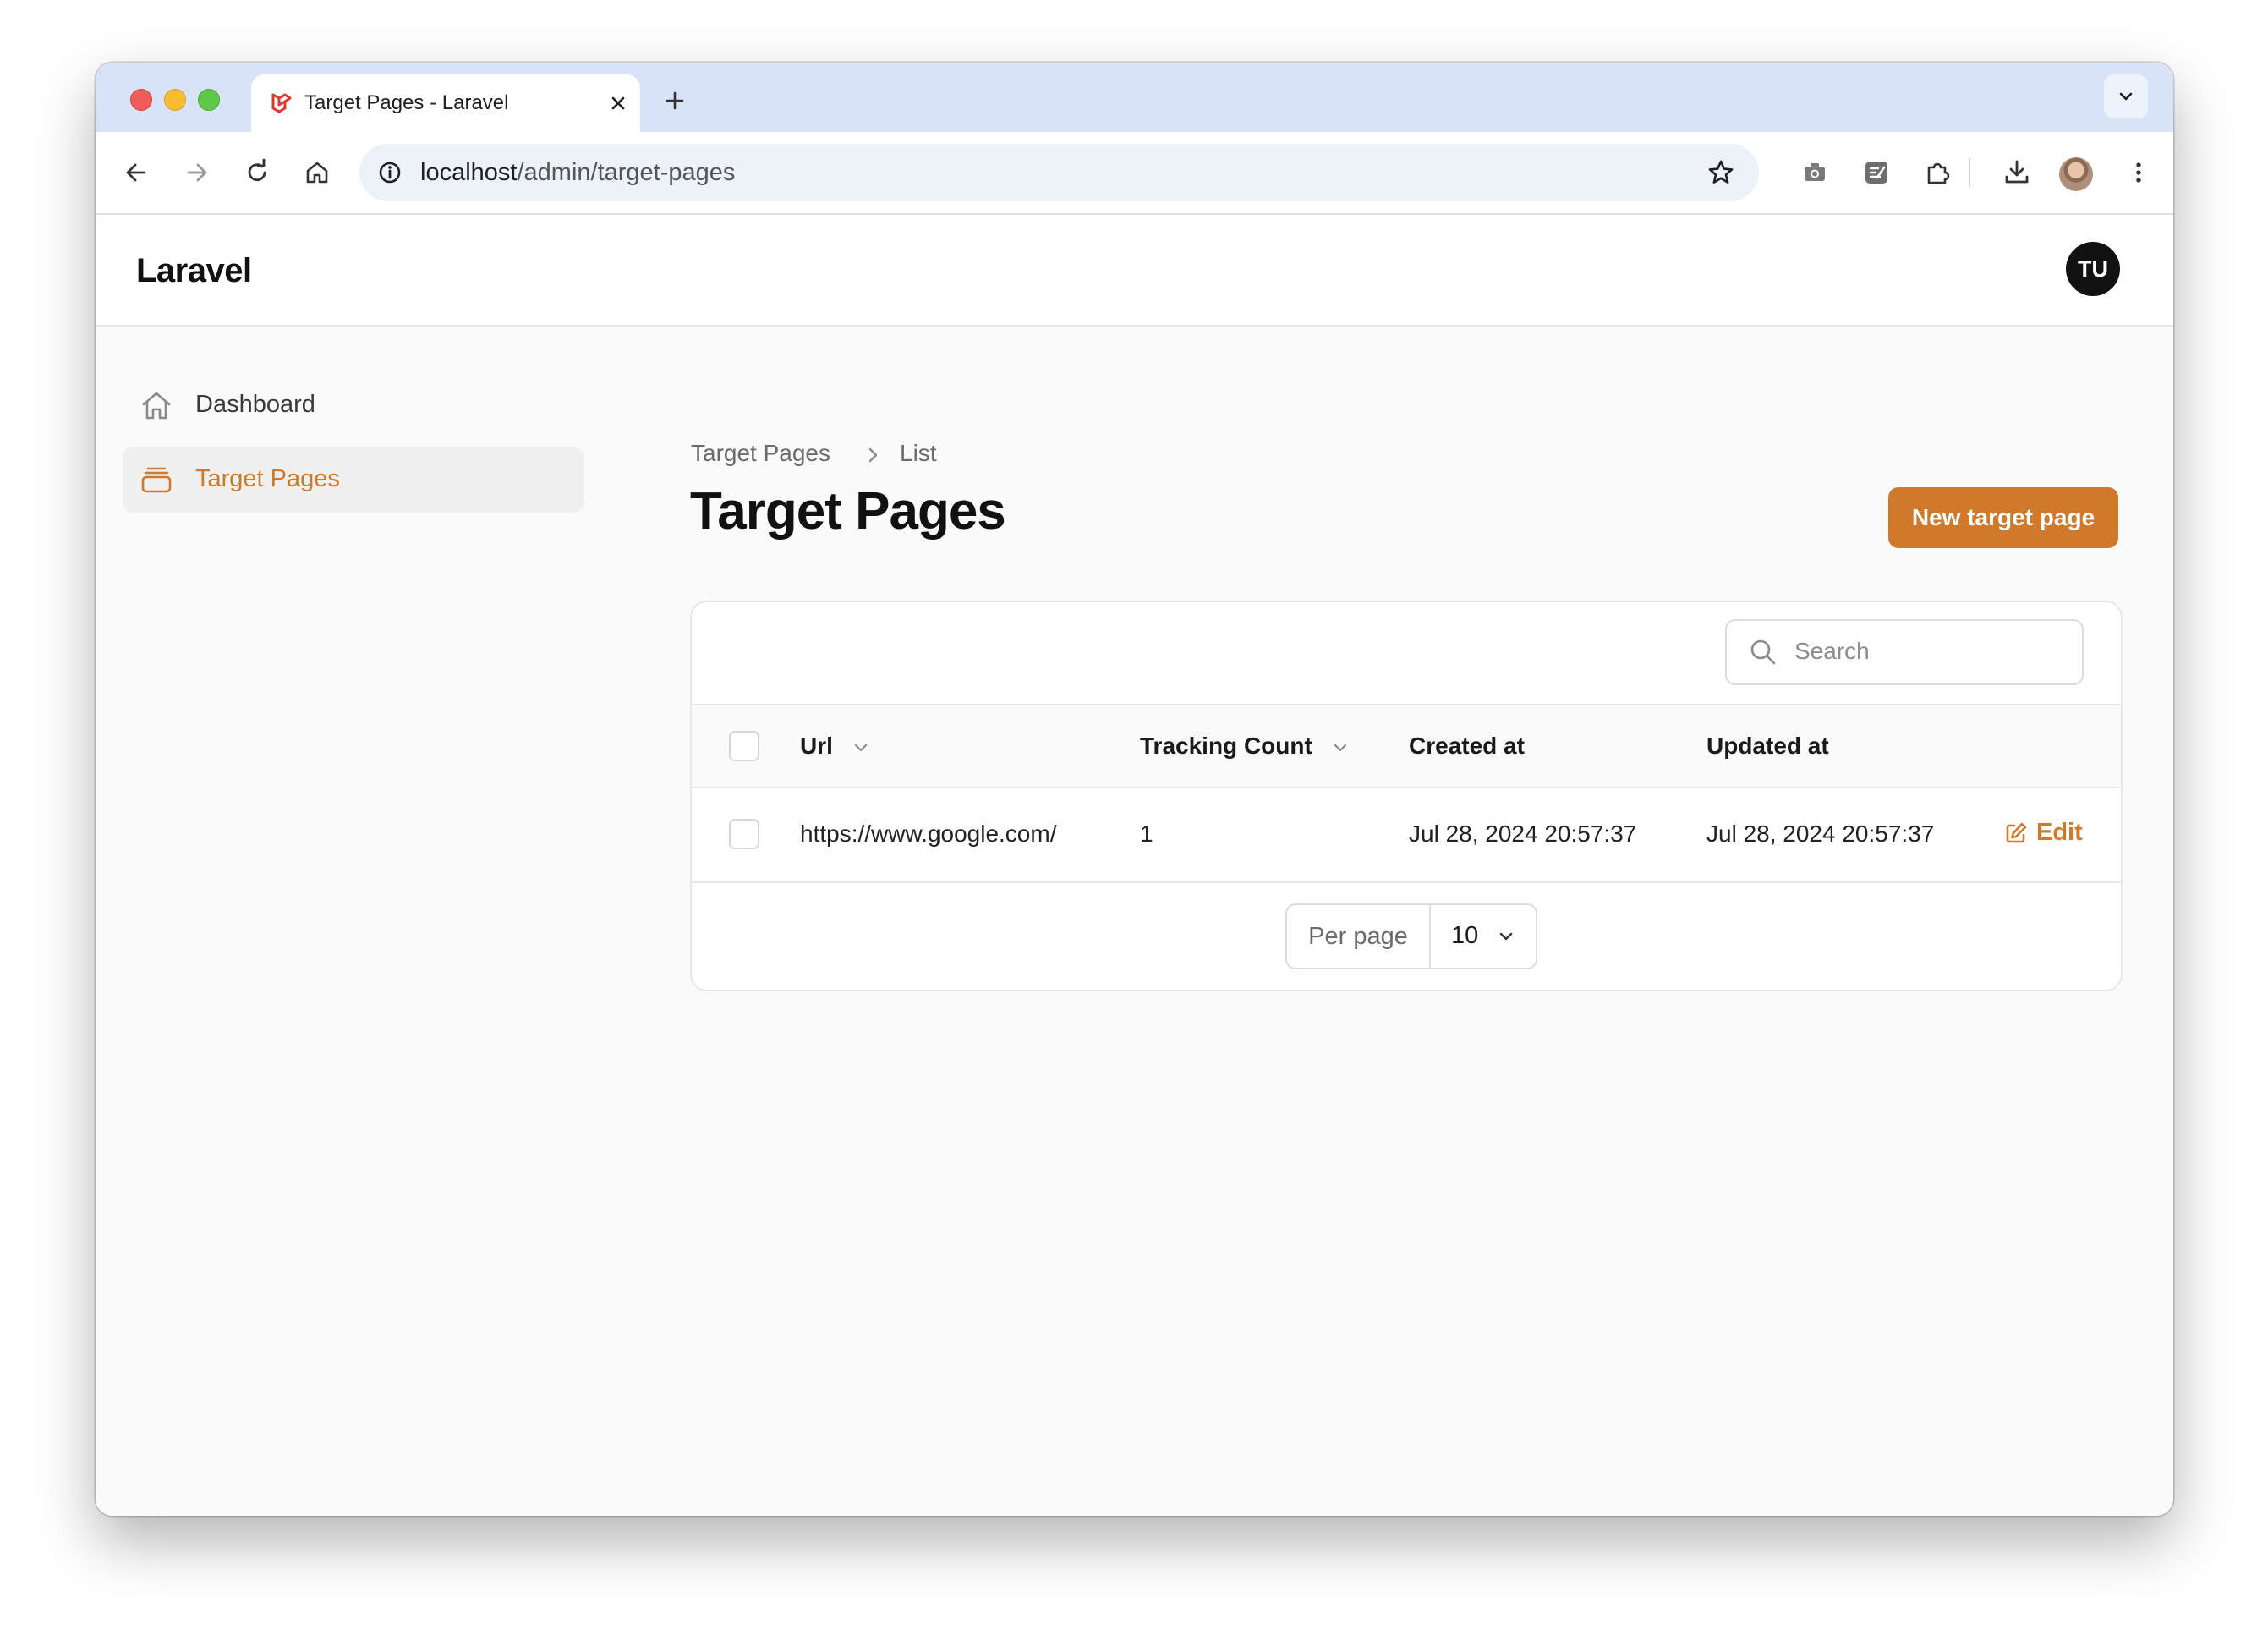  Describe the element at coordinates (1406, 746) in the screenshot. I see `table-header: Url Tracking Count Created at Updated at` at that location.